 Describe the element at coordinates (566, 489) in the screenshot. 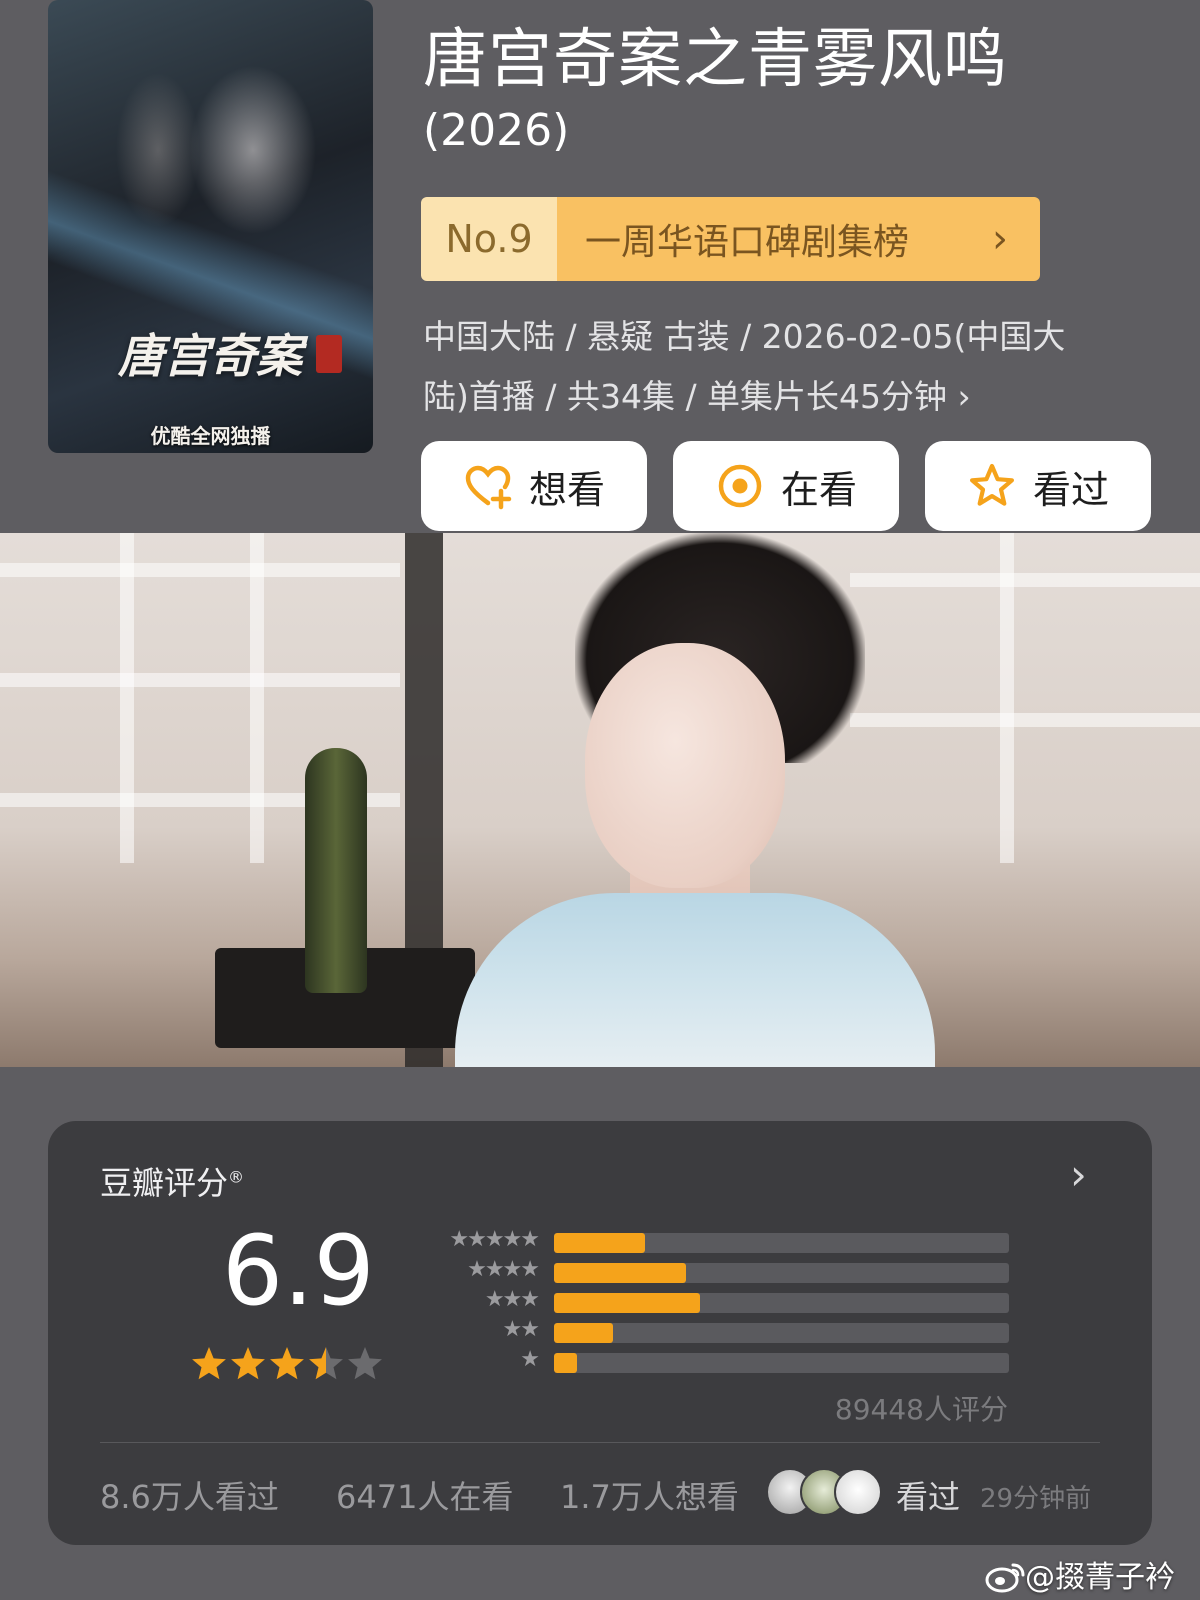

I see `want-to-watch-label: 想看` at that location.